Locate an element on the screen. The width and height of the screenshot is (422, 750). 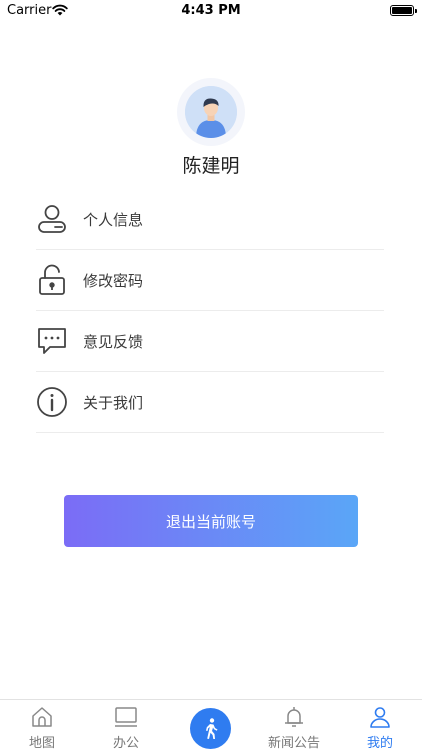
tab-label: 地图 is located at coordinates (41, 743).